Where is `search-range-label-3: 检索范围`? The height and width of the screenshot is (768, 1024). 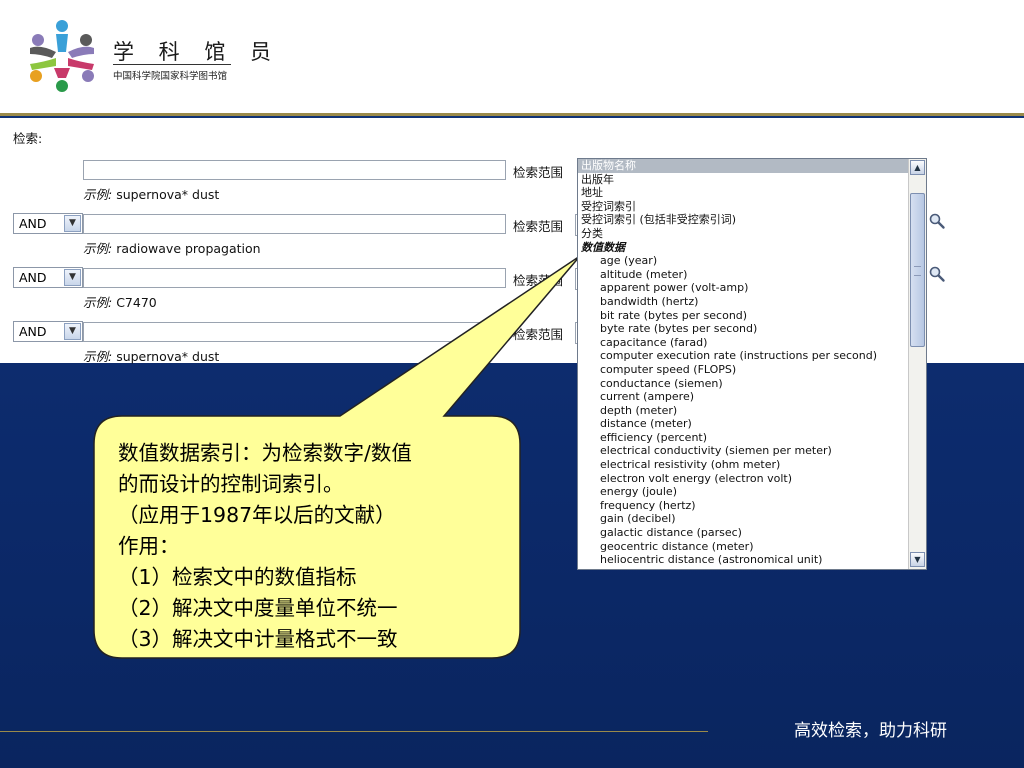 search-range-label-3: 检索范围 is located at coordinates (538, 280).